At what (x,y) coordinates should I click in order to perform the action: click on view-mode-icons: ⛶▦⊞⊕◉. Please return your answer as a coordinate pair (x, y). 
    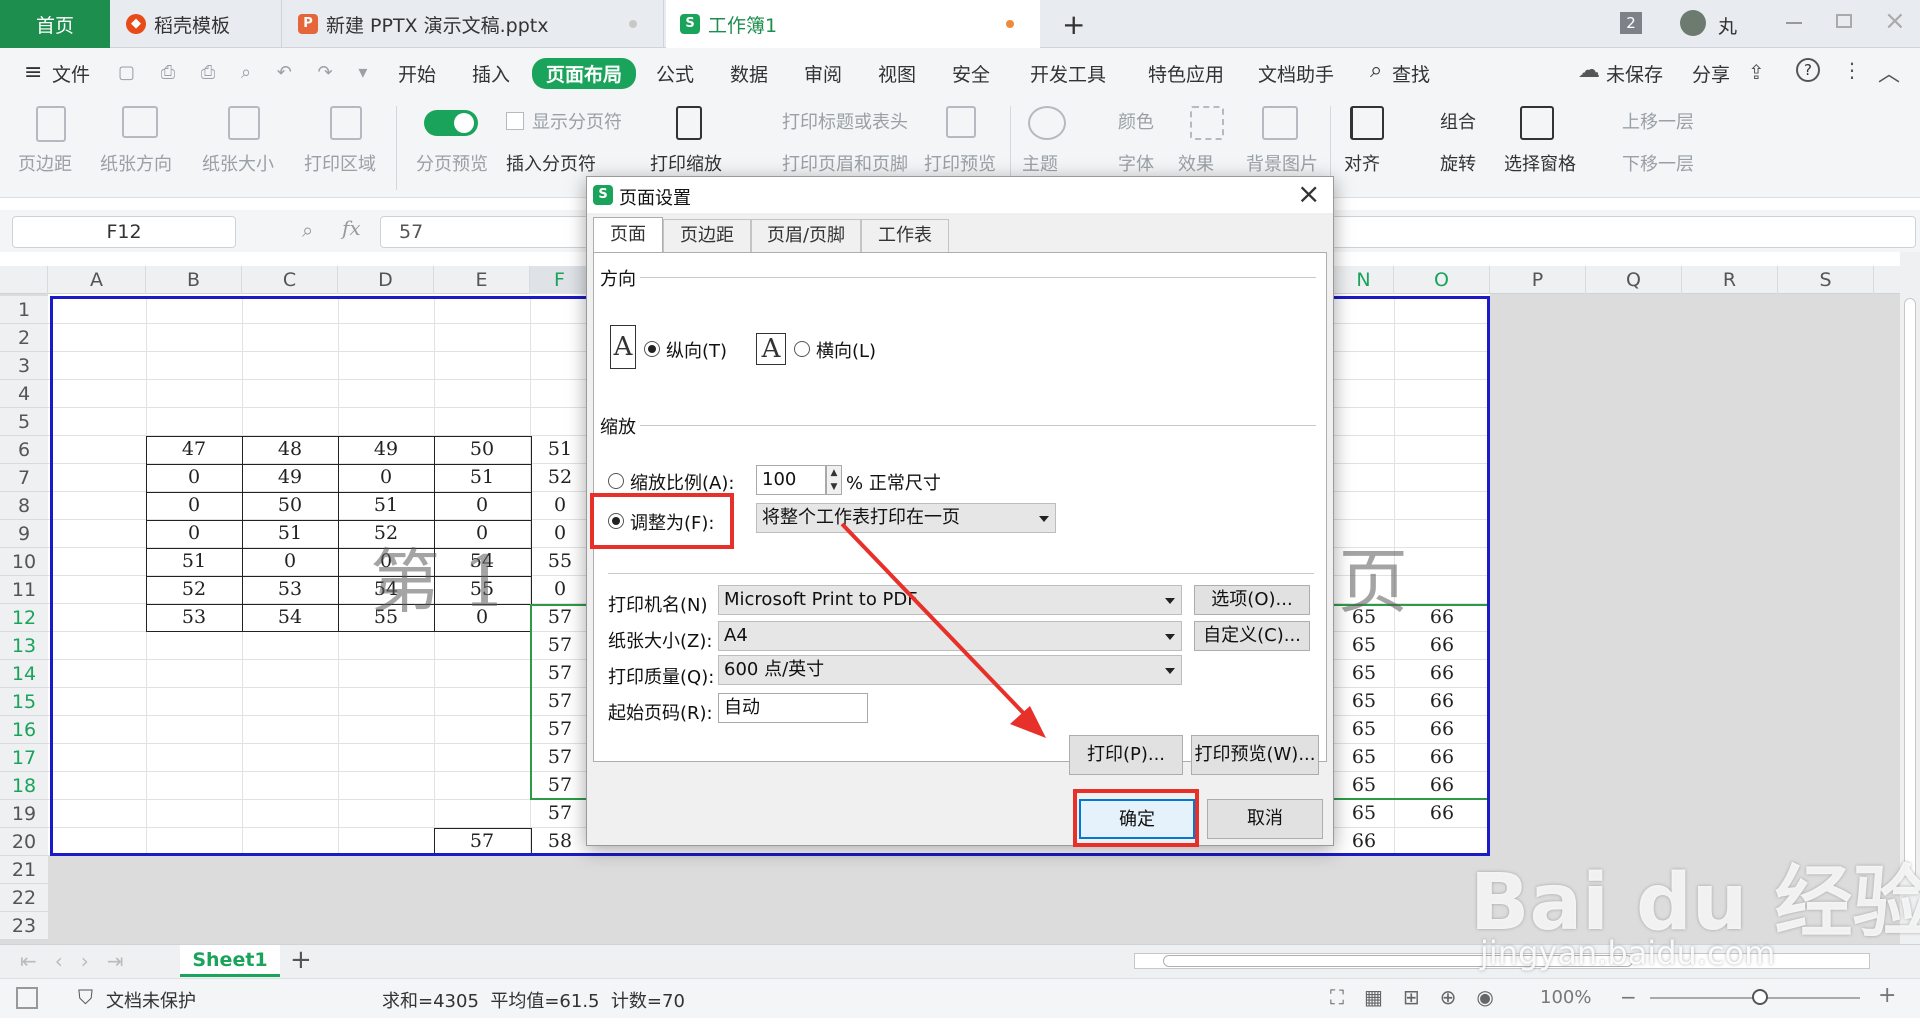
    Looking at the image, I should click on (1422, 997).